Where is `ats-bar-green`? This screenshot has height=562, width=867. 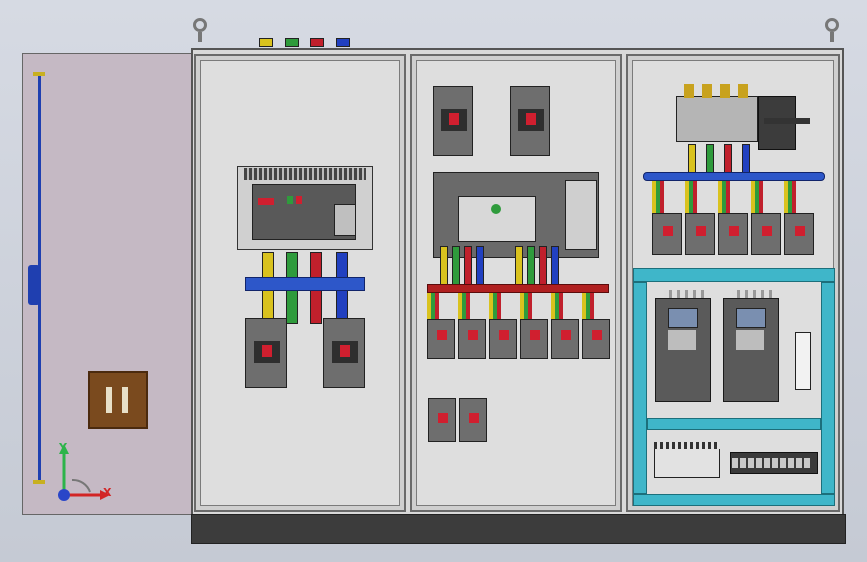
ats-bar-green is located at coordinates (710, 159).